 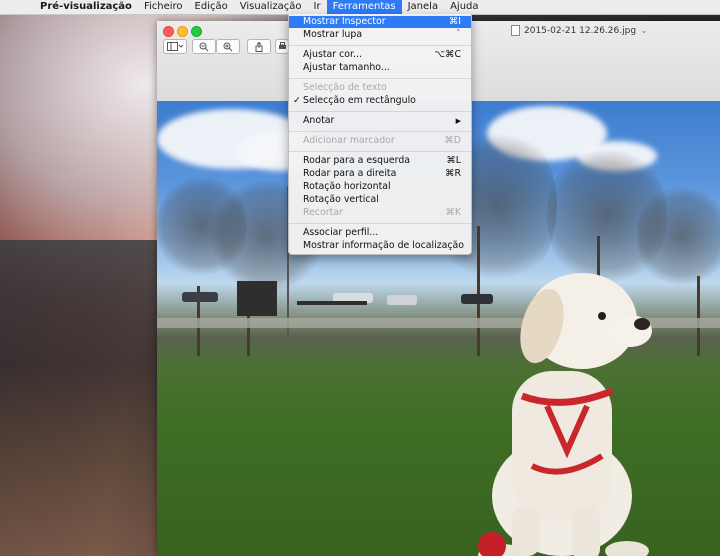 I want to click on menu-item-ajustar-cor: Ajustar cor... ⌥⌘C, so click(x=380, y=55).